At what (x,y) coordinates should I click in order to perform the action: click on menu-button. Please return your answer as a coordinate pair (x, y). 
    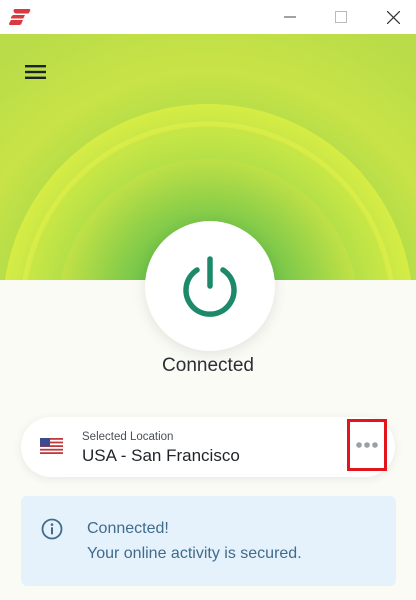
    Looking at the image, I should click on (36, 72).